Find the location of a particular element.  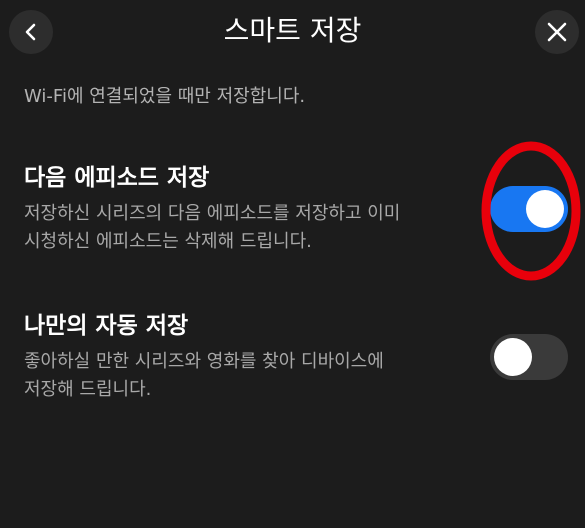

setting-title: 다음 에피소드 저장 is located at coordinates (117, 178).